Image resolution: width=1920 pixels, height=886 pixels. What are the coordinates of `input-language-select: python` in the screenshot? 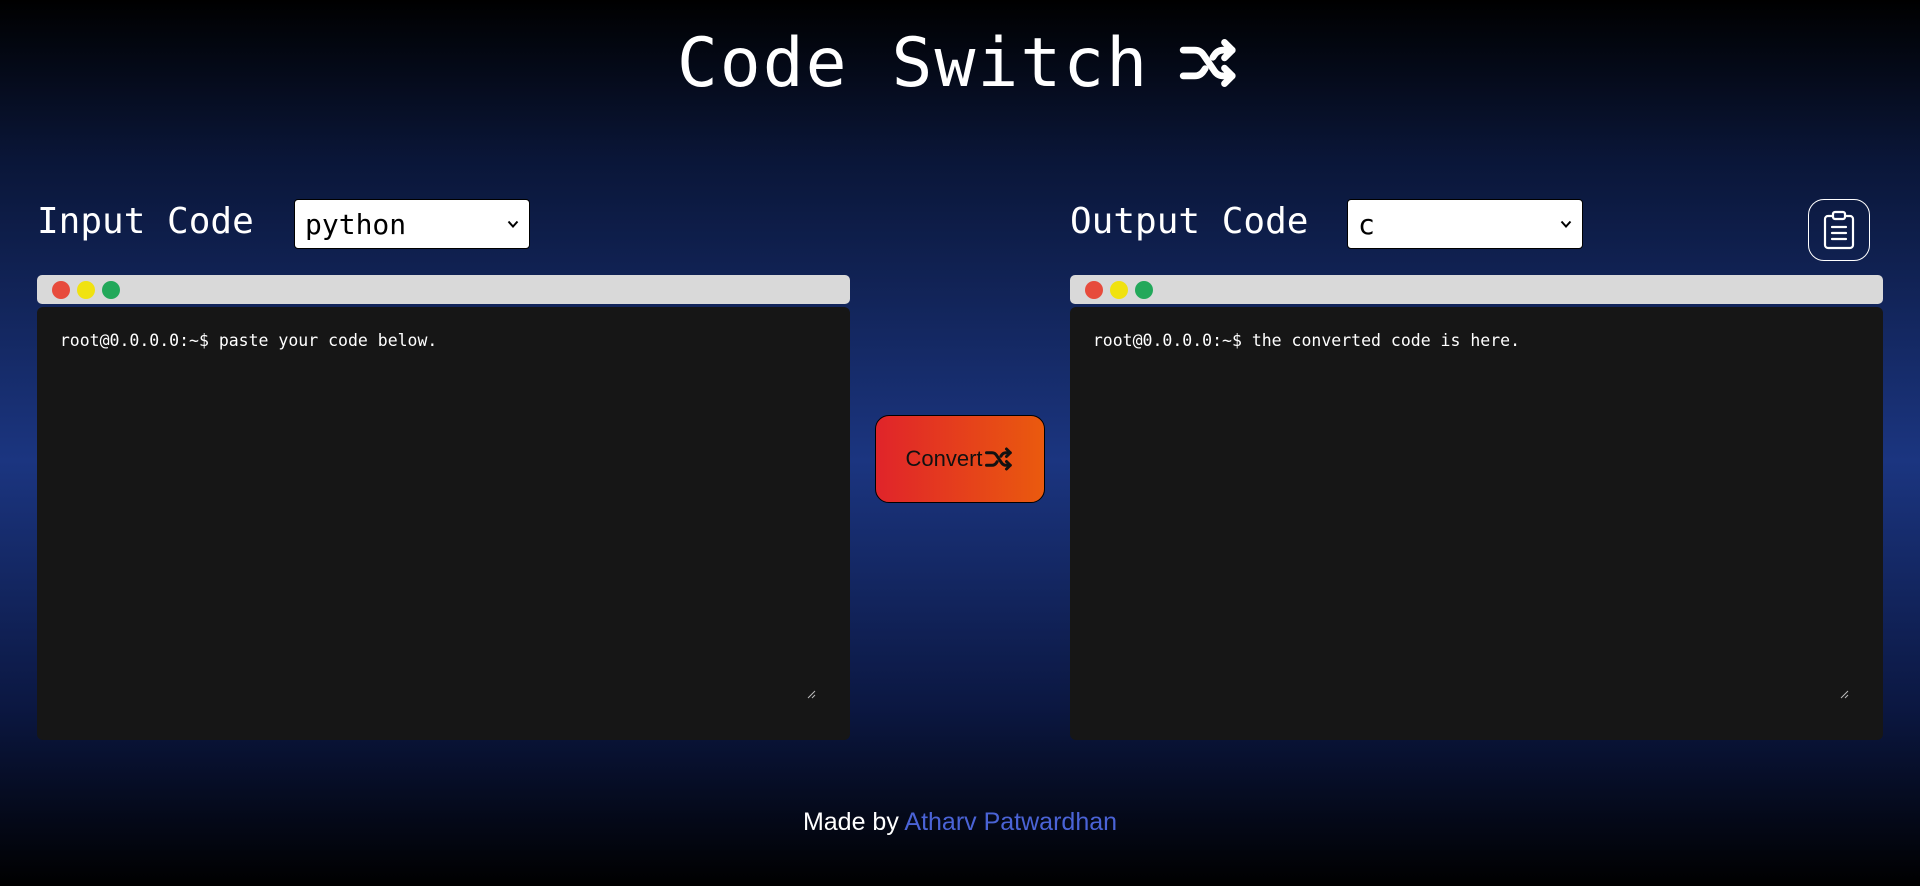 It's located at (412, 224).